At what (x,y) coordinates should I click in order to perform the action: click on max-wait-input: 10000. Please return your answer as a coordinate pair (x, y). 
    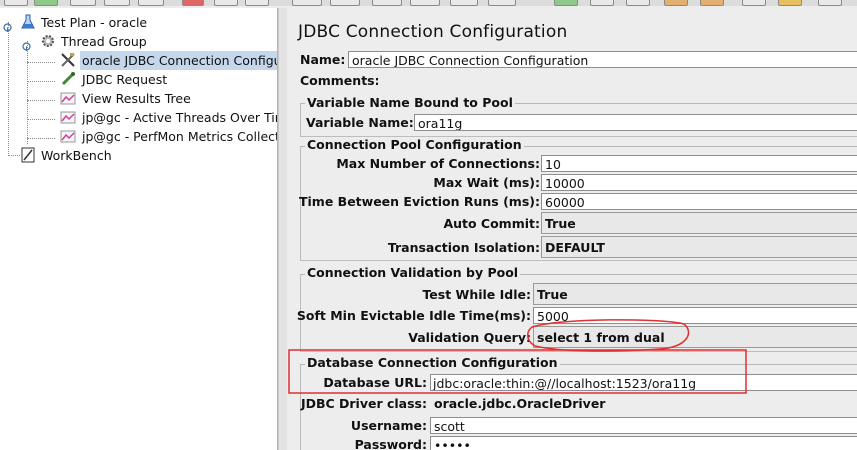
    Looking at the image, I should click on (699, 182).